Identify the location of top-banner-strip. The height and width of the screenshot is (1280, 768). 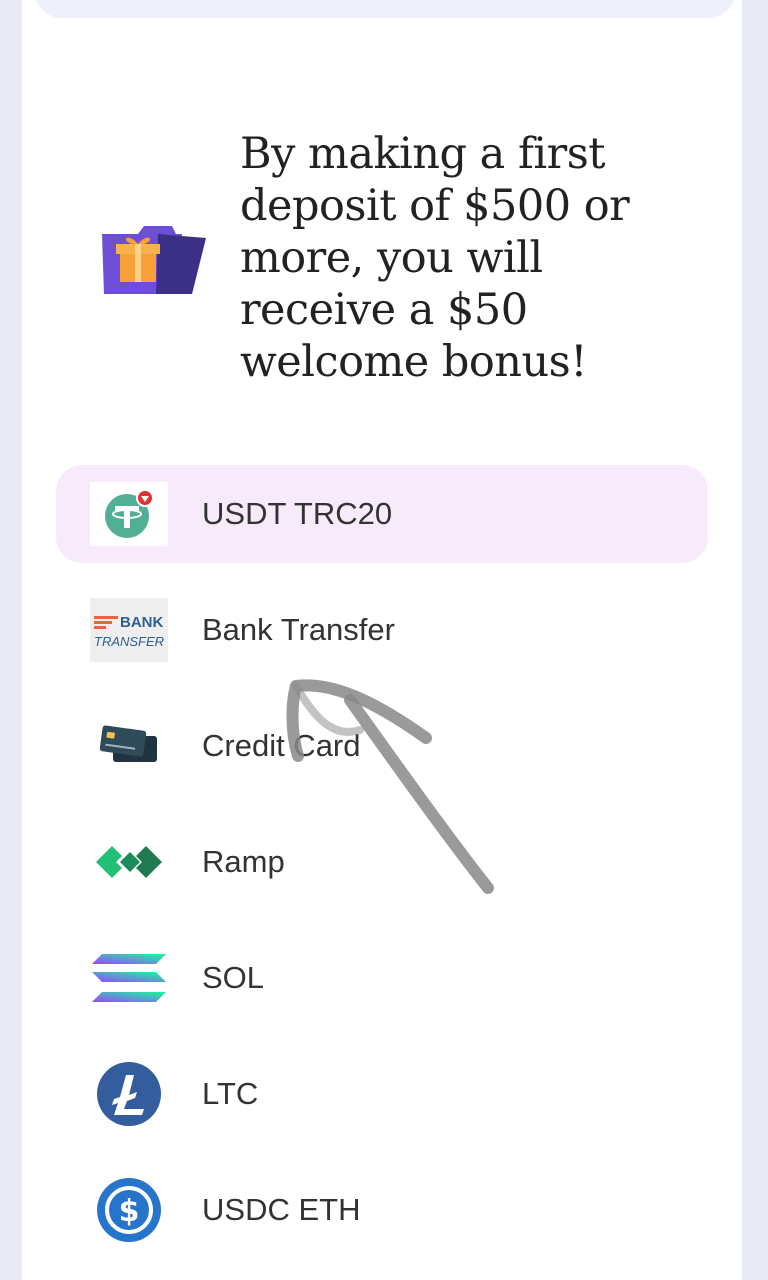
(385, 9).